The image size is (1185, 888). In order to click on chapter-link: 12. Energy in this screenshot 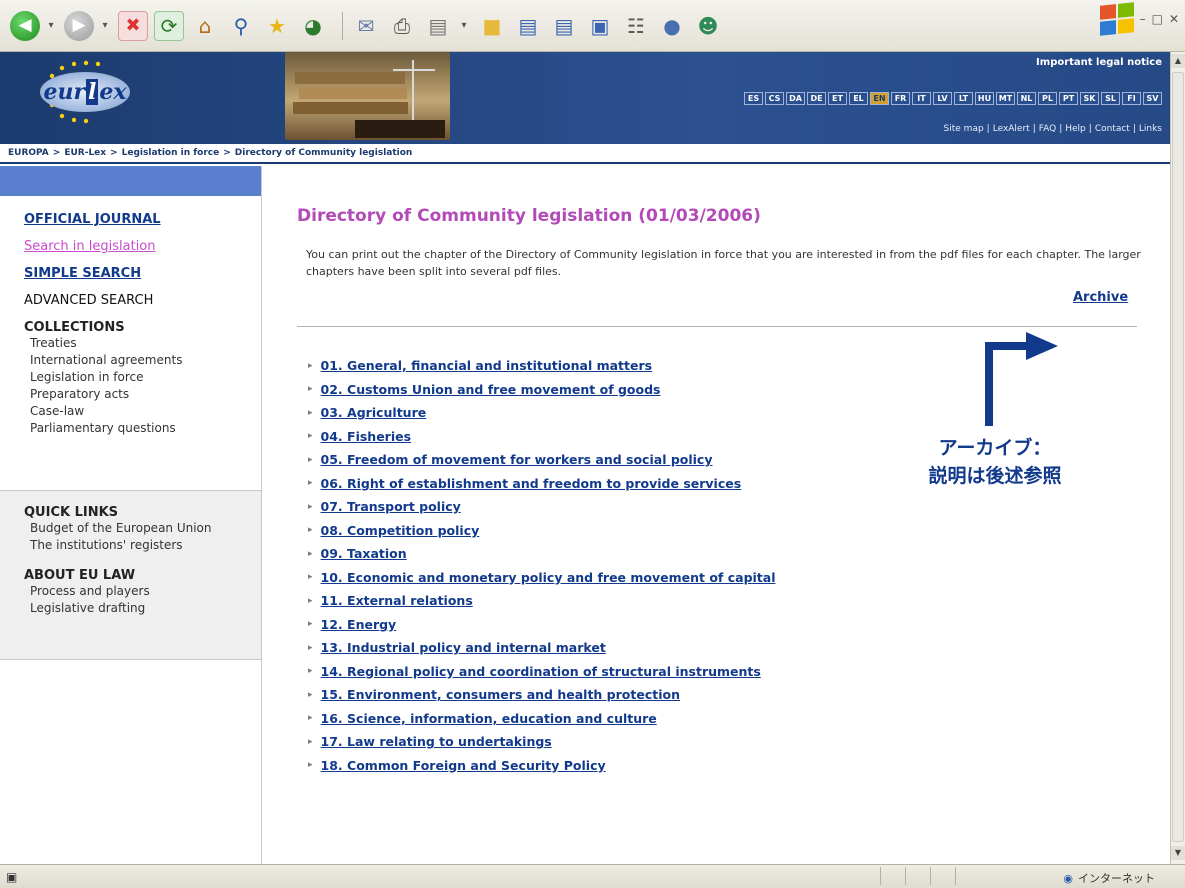, I will do `click(359, 624)`.